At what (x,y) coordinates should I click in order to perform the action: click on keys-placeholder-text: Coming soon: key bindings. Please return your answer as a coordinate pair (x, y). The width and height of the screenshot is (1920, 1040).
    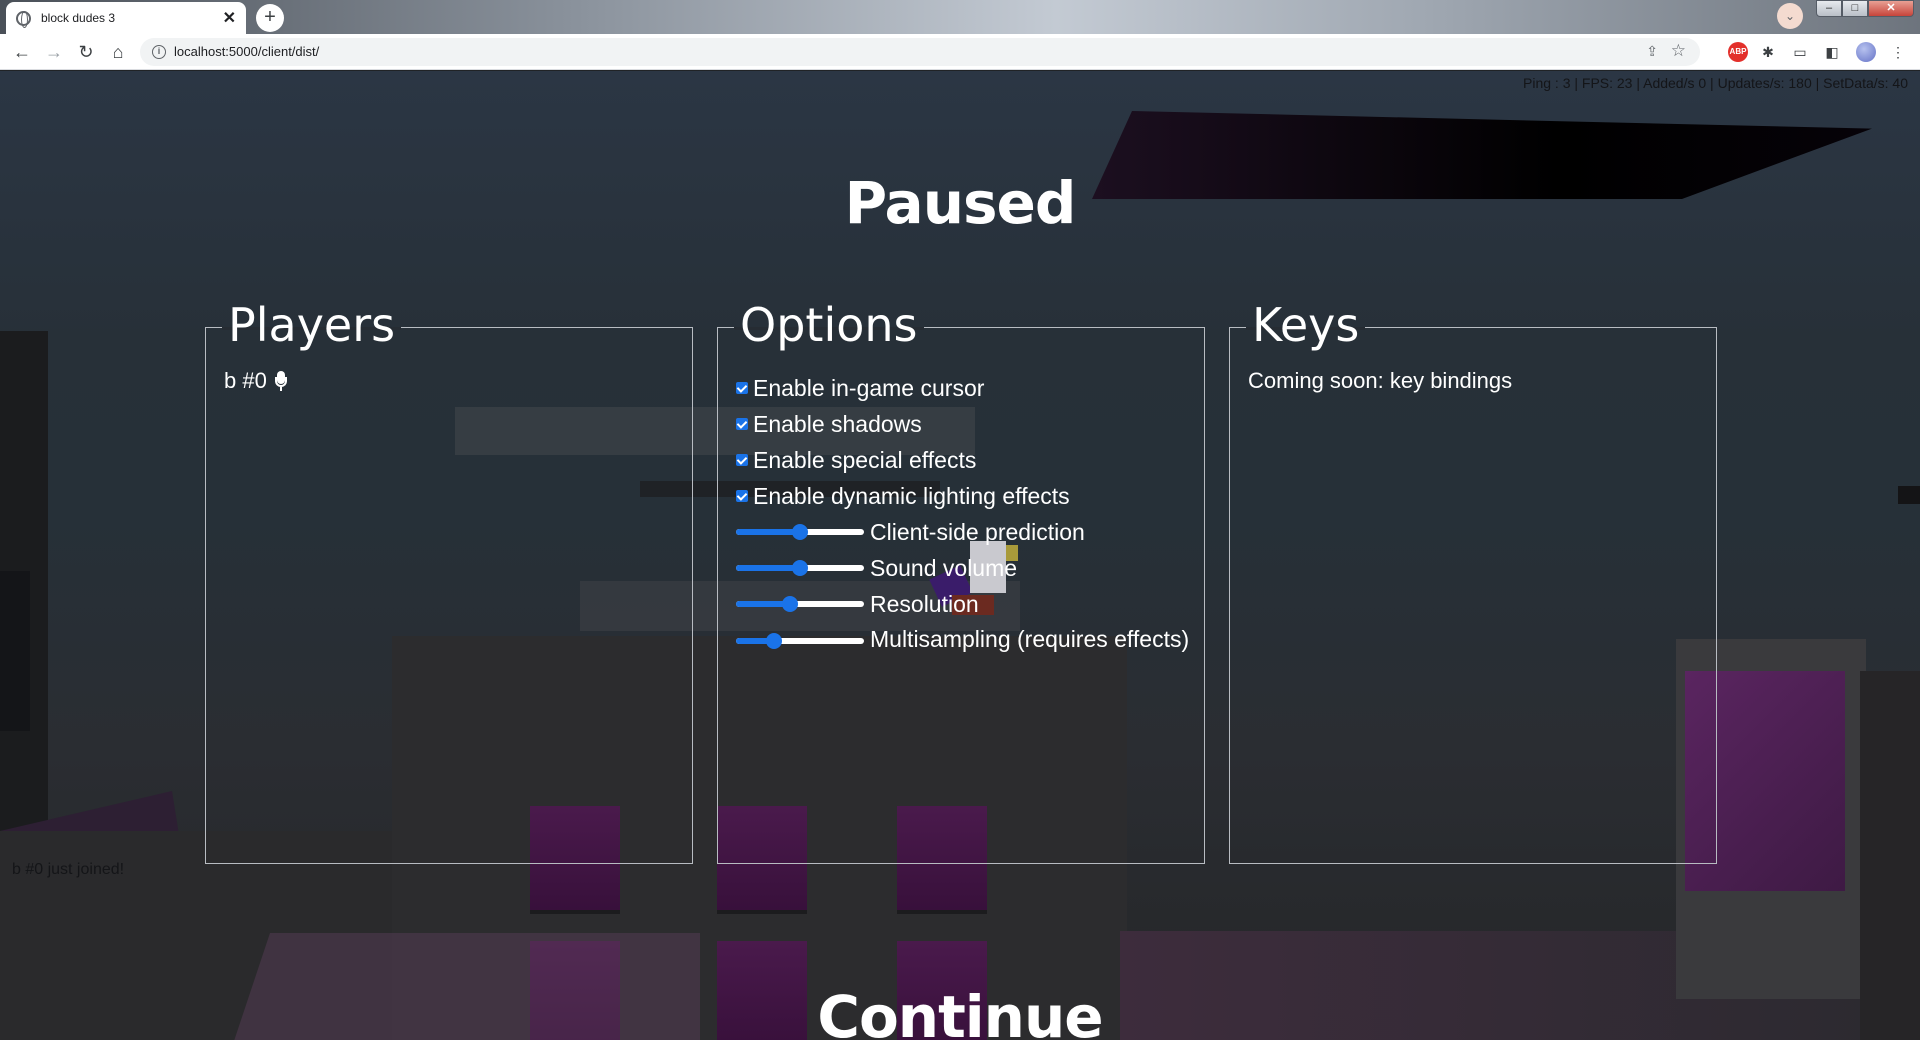
    Looking at the image, I should click on (1380, 380).